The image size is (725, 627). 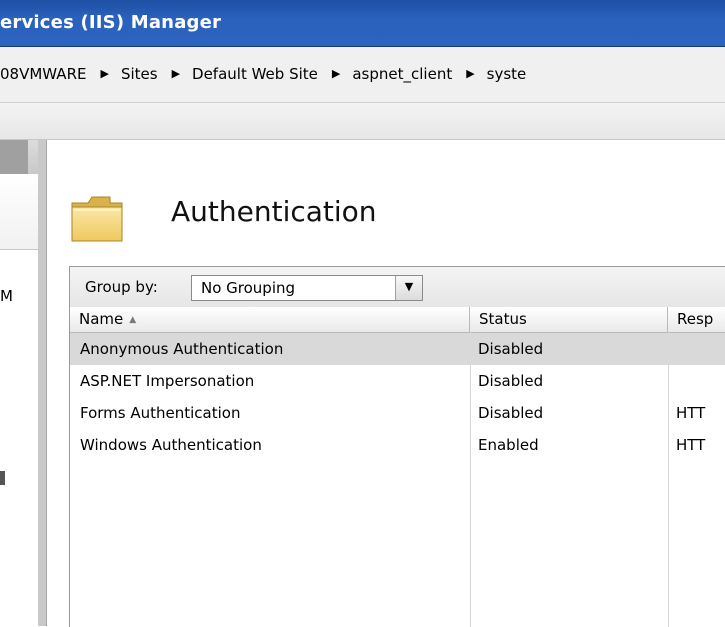 What do you see at coordinates (397, 381) in the screenshot?
I see `table-row: ASP.NET Impersonation Disabled` at bounding box center [397, 381].